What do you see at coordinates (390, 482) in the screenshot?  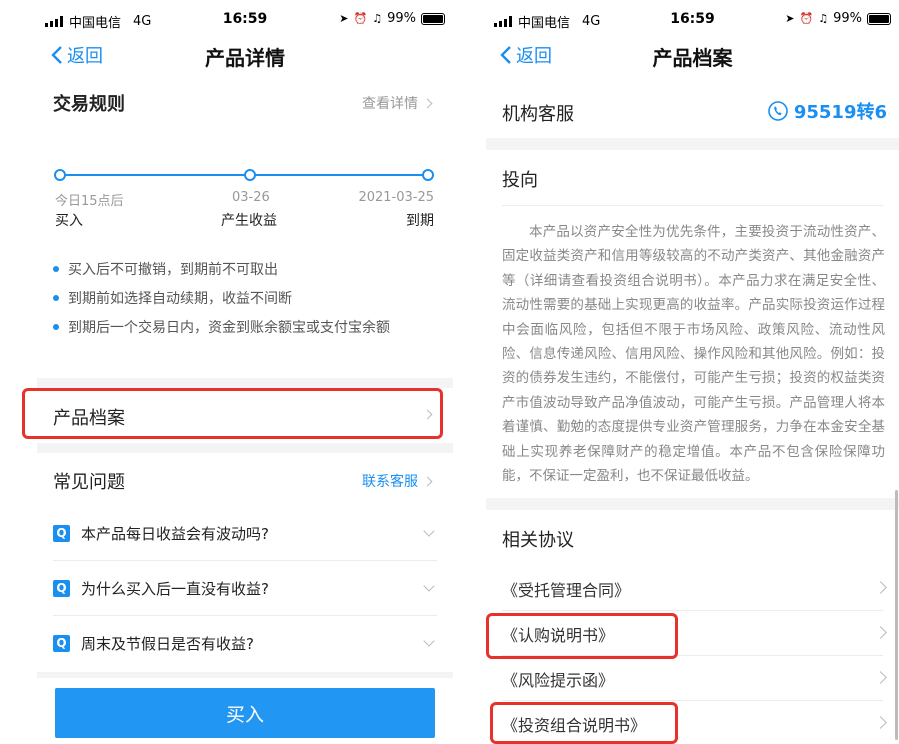 I see `contact-service-label: 联系客服` at bounding box center [390, 482].